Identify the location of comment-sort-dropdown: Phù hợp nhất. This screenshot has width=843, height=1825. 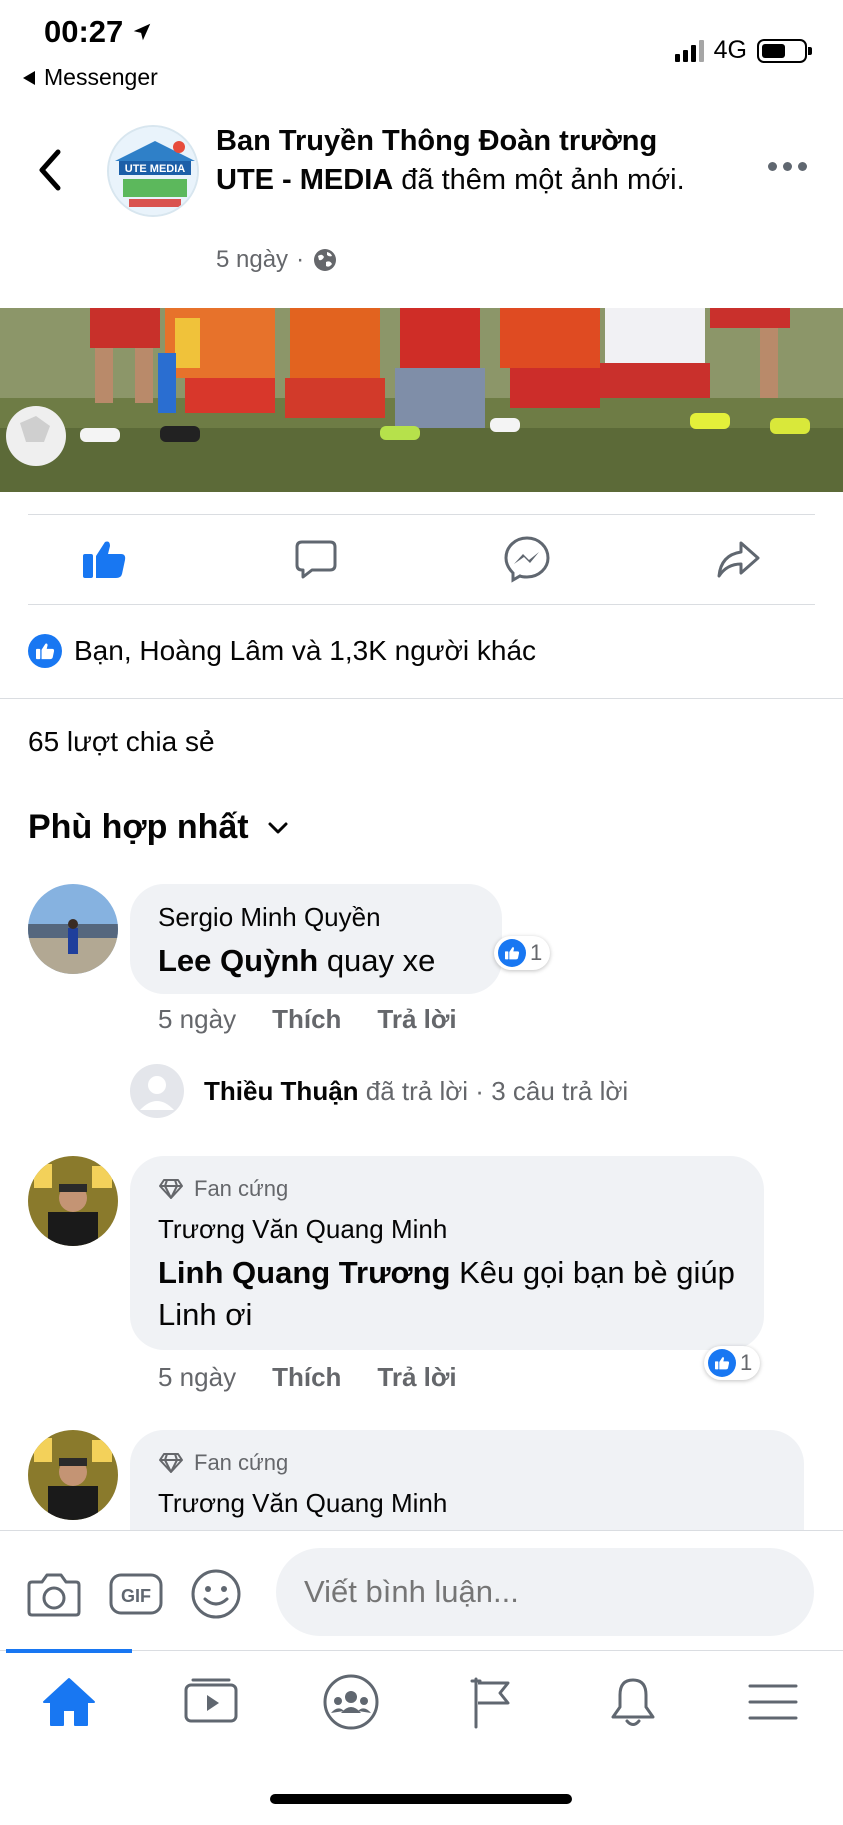
(158, 827).